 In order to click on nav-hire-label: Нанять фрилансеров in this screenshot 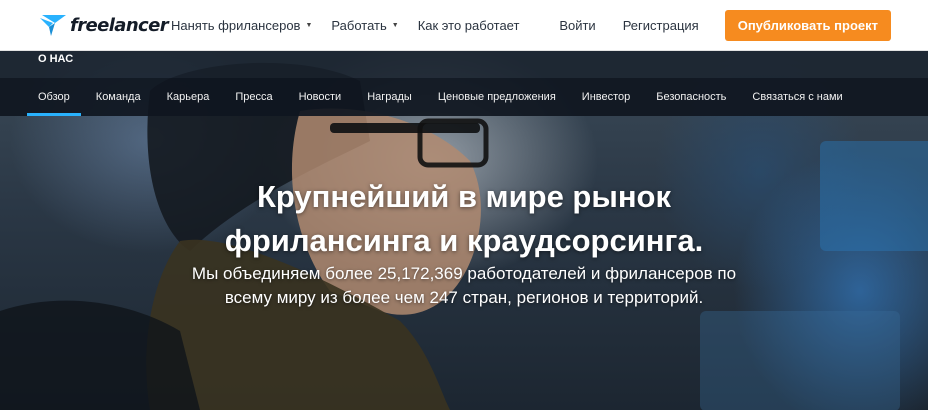, I will do `click(236, 25)`.